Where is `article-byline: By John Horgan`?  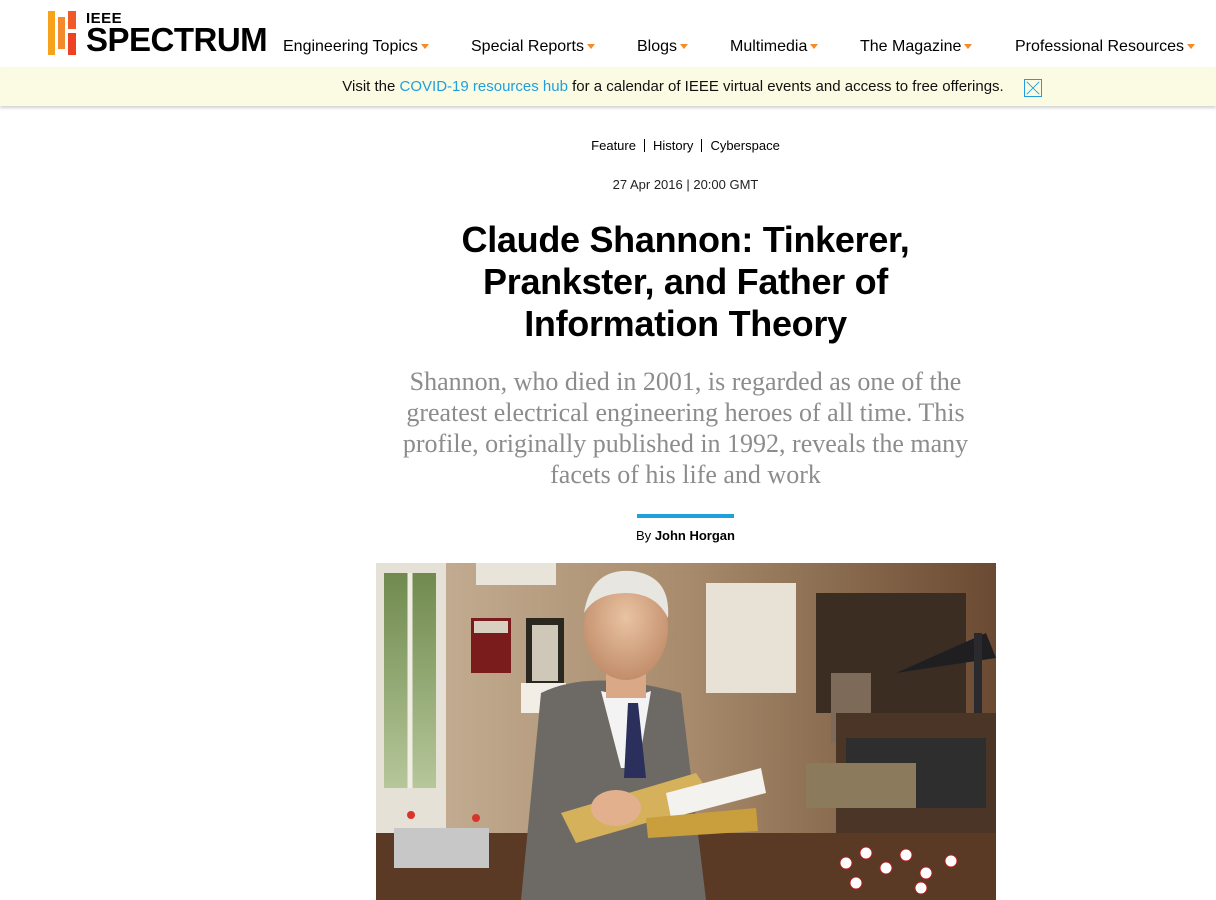
article-byline: By John Horgan is located at coordinates (685, 535).